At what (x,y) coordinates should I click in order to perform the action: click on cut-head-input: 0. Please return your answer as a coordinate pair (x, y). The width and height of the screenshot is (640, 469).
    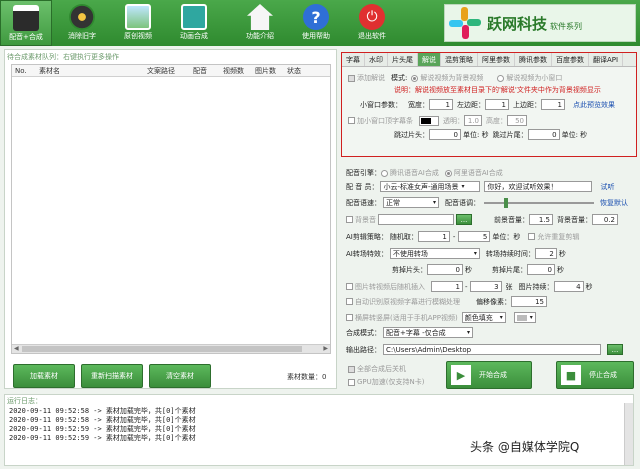
    Looking at the image, I should click on (445, 269).